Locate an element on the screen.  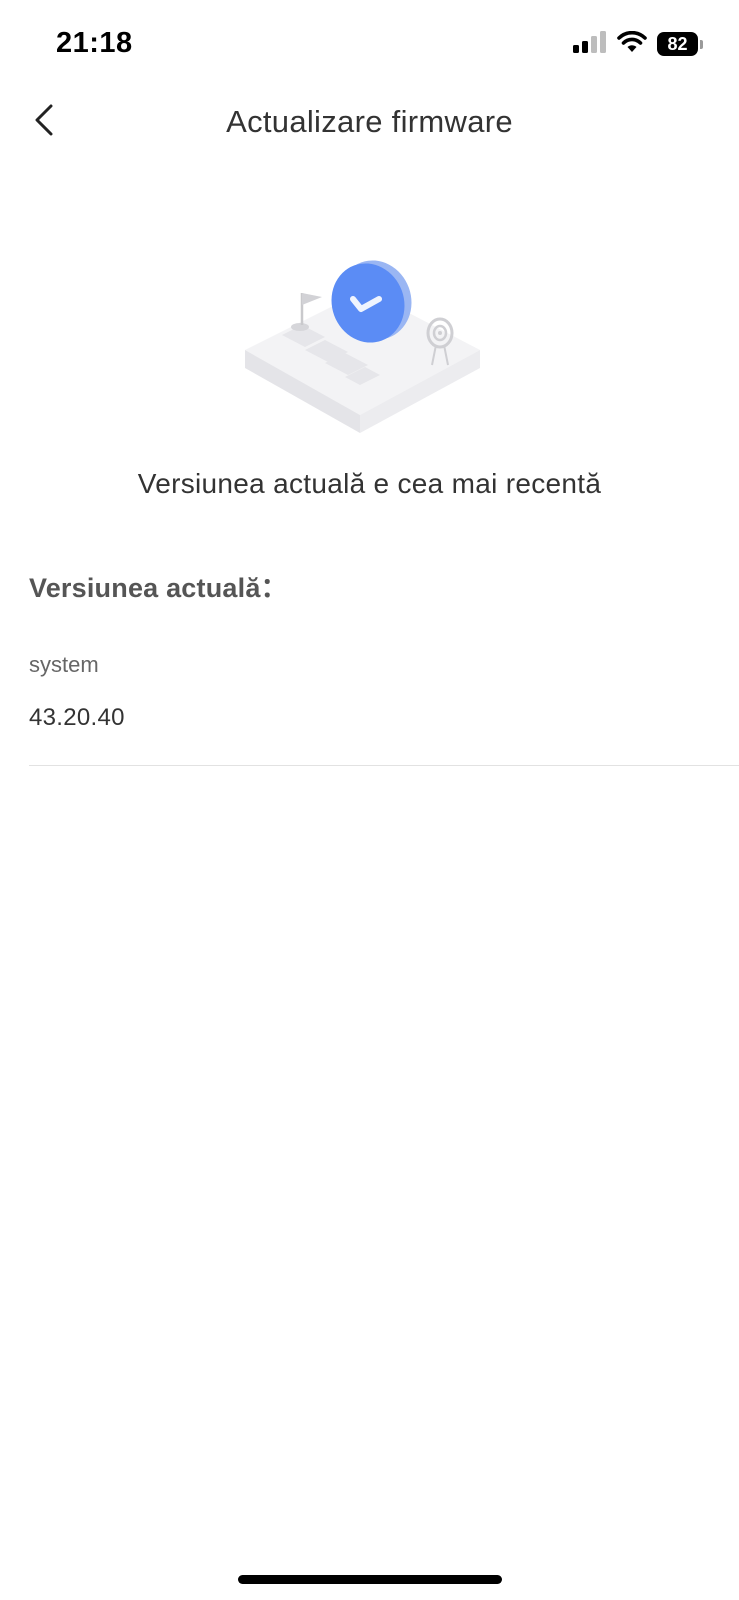
battery-tip is located at coordinates (701, 44).